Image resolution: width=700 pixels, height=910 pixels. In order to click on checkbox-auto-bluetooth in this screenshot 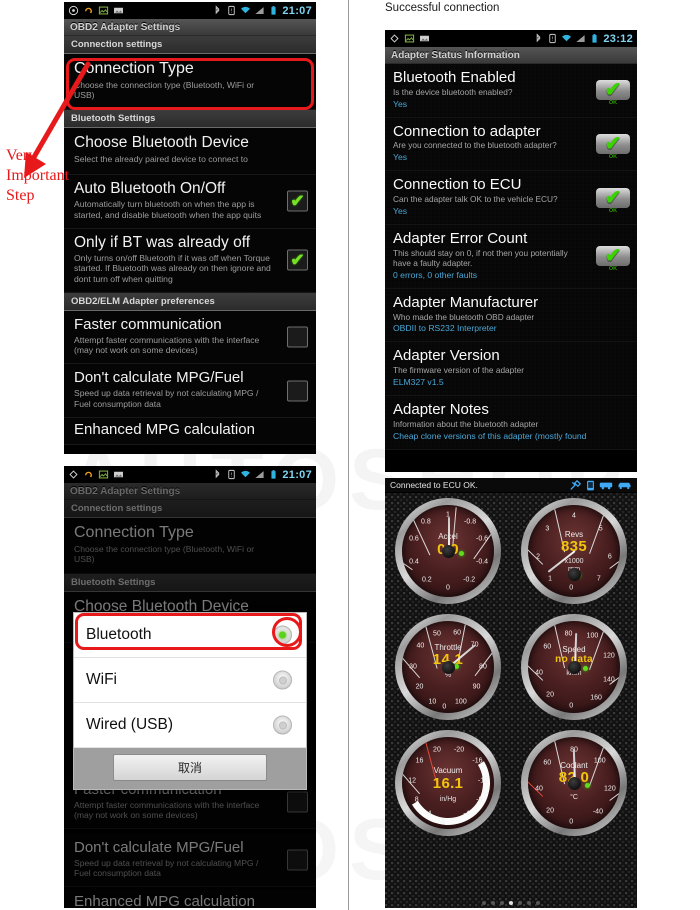, I will do `click(297, 201)`.